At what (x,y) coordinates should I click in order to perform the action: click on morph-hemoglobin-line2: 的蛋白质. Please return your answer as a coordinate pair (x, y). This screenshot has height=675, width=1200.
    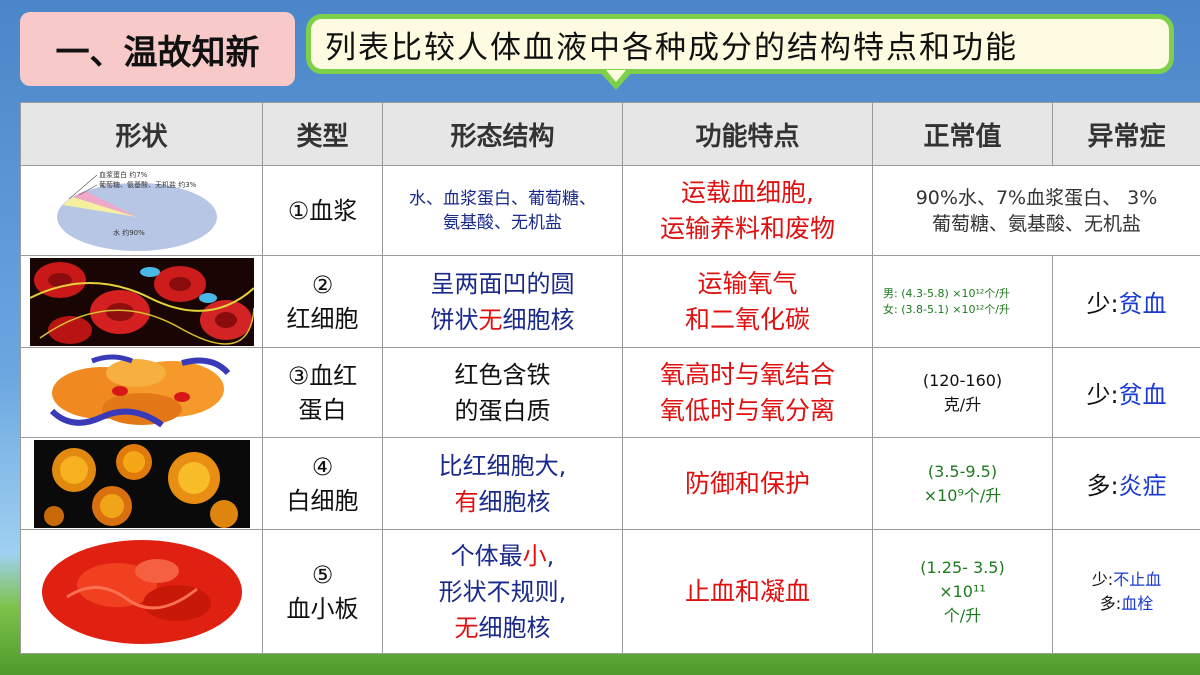
    Looking at the image, I should click on (502, 410).